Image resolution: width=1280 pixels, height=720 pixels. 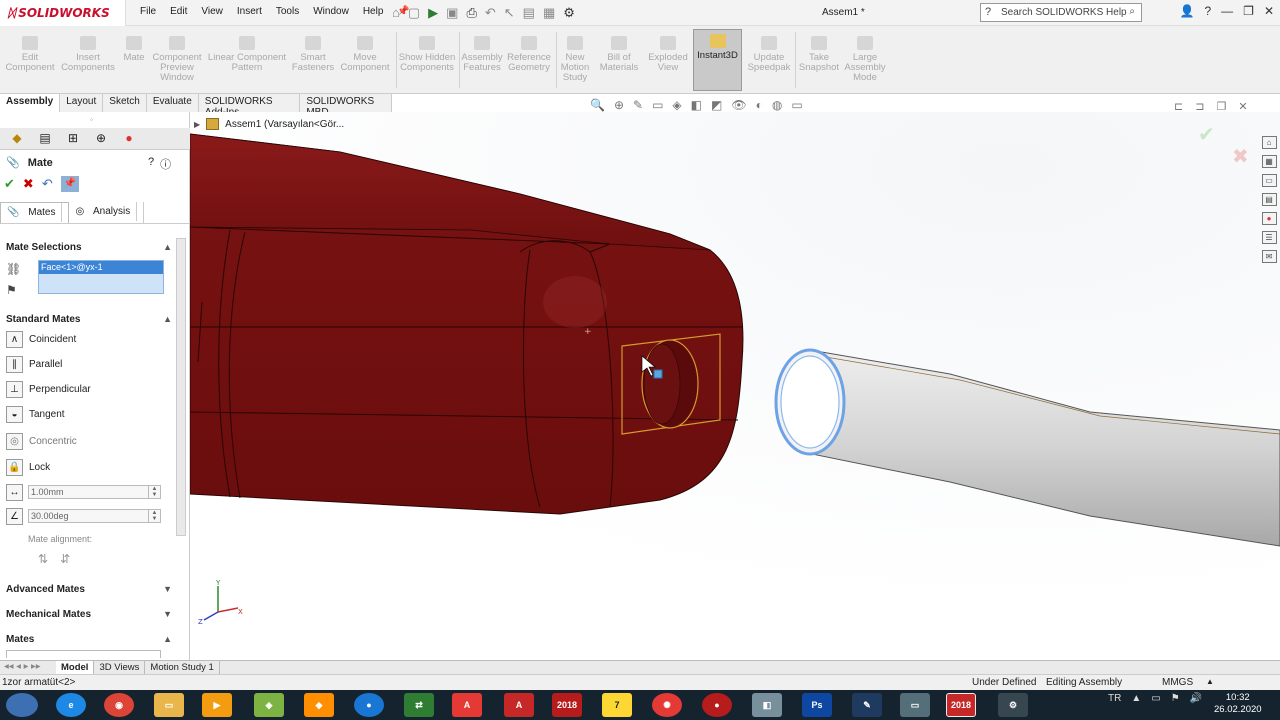 I want to click on panel-scrollbar, so click(x=181, y=387).